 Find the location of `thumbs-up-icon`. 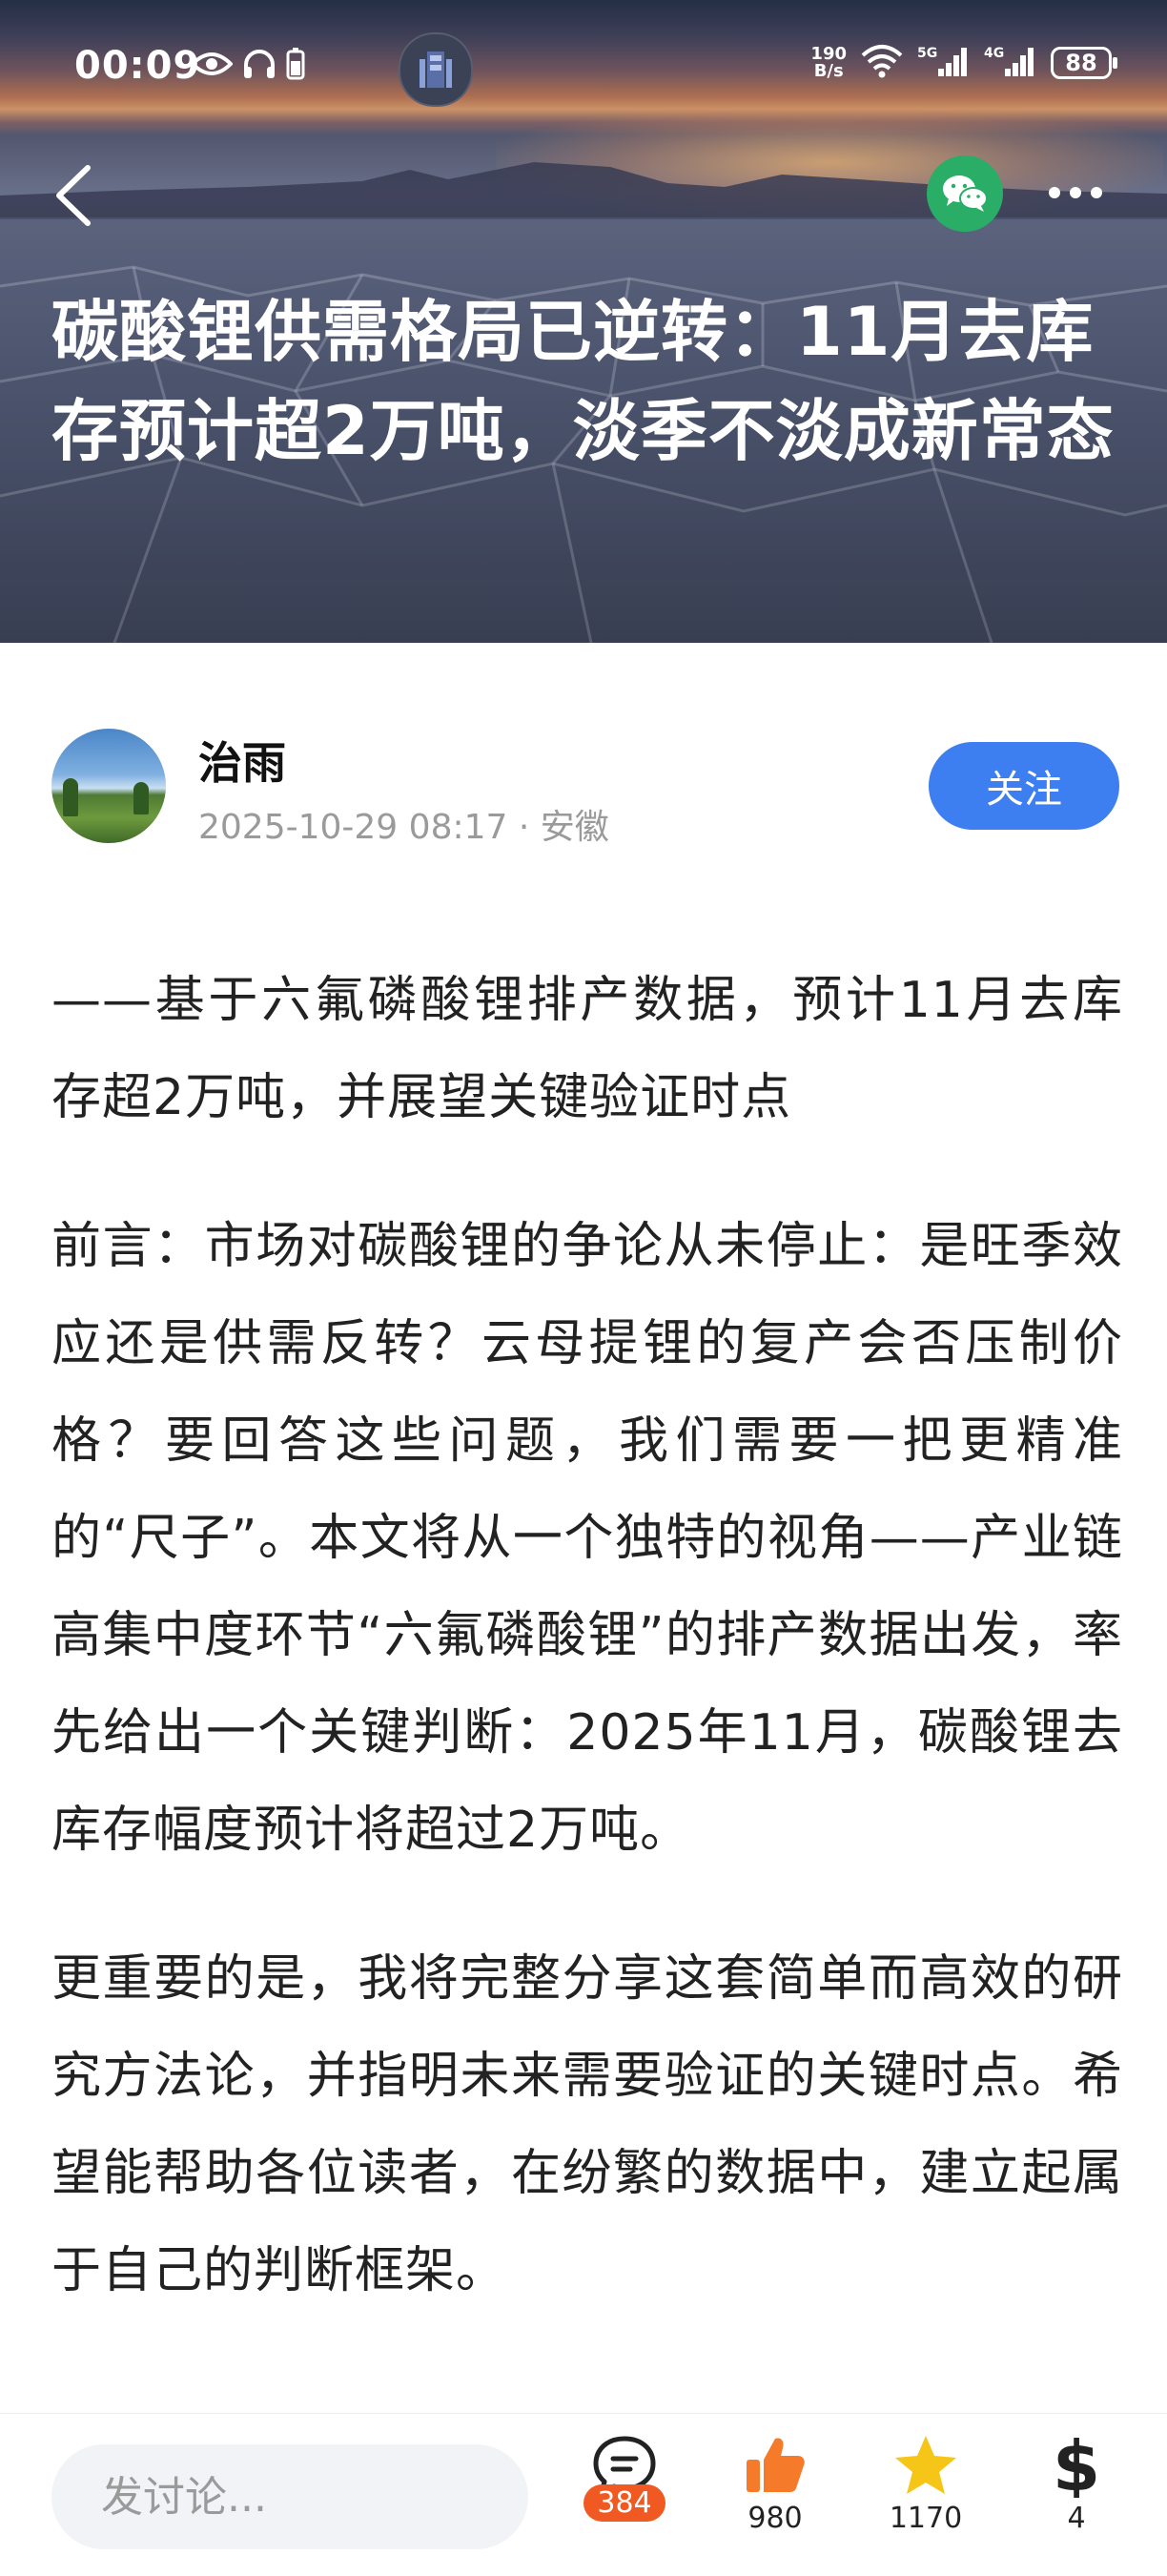

thumbs-up-icon is located at coordinates (776, 2465).